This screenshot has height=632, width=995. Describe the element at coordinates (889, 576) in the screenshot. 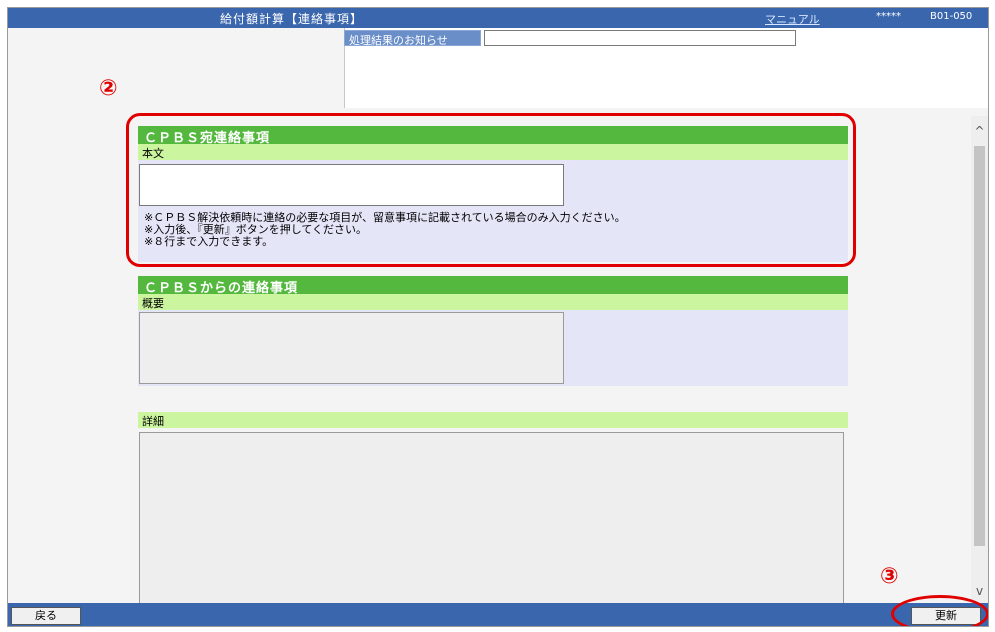

I see `annotation-marker-3: ③` at that location.